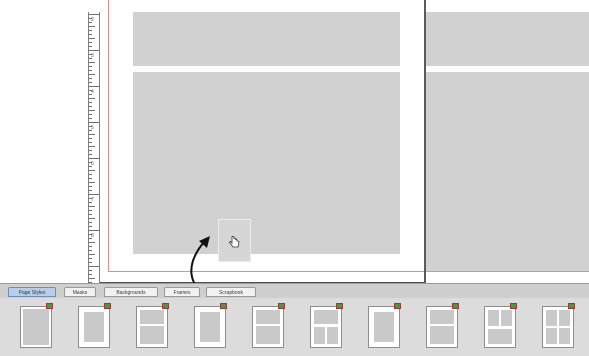  Describe the element at coordinates (80, 292) in the screenshot. I see `tab-masks: Masks` at that location.